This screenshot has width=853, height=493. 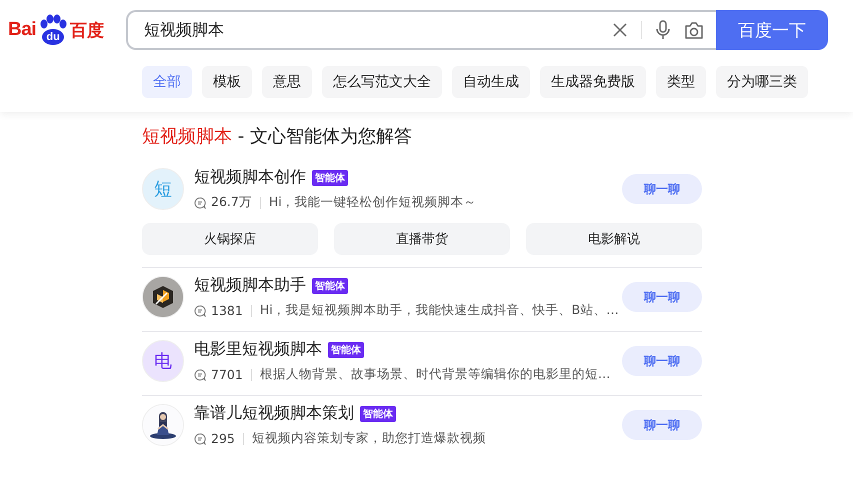 I want to click on avatar: 短, so click(x=163, y=189).